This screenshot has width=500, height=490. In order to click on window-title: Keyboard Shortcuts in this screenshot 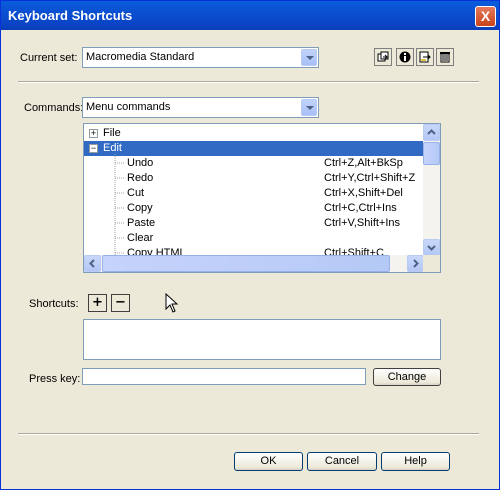, I will do `click(70, 15)`.